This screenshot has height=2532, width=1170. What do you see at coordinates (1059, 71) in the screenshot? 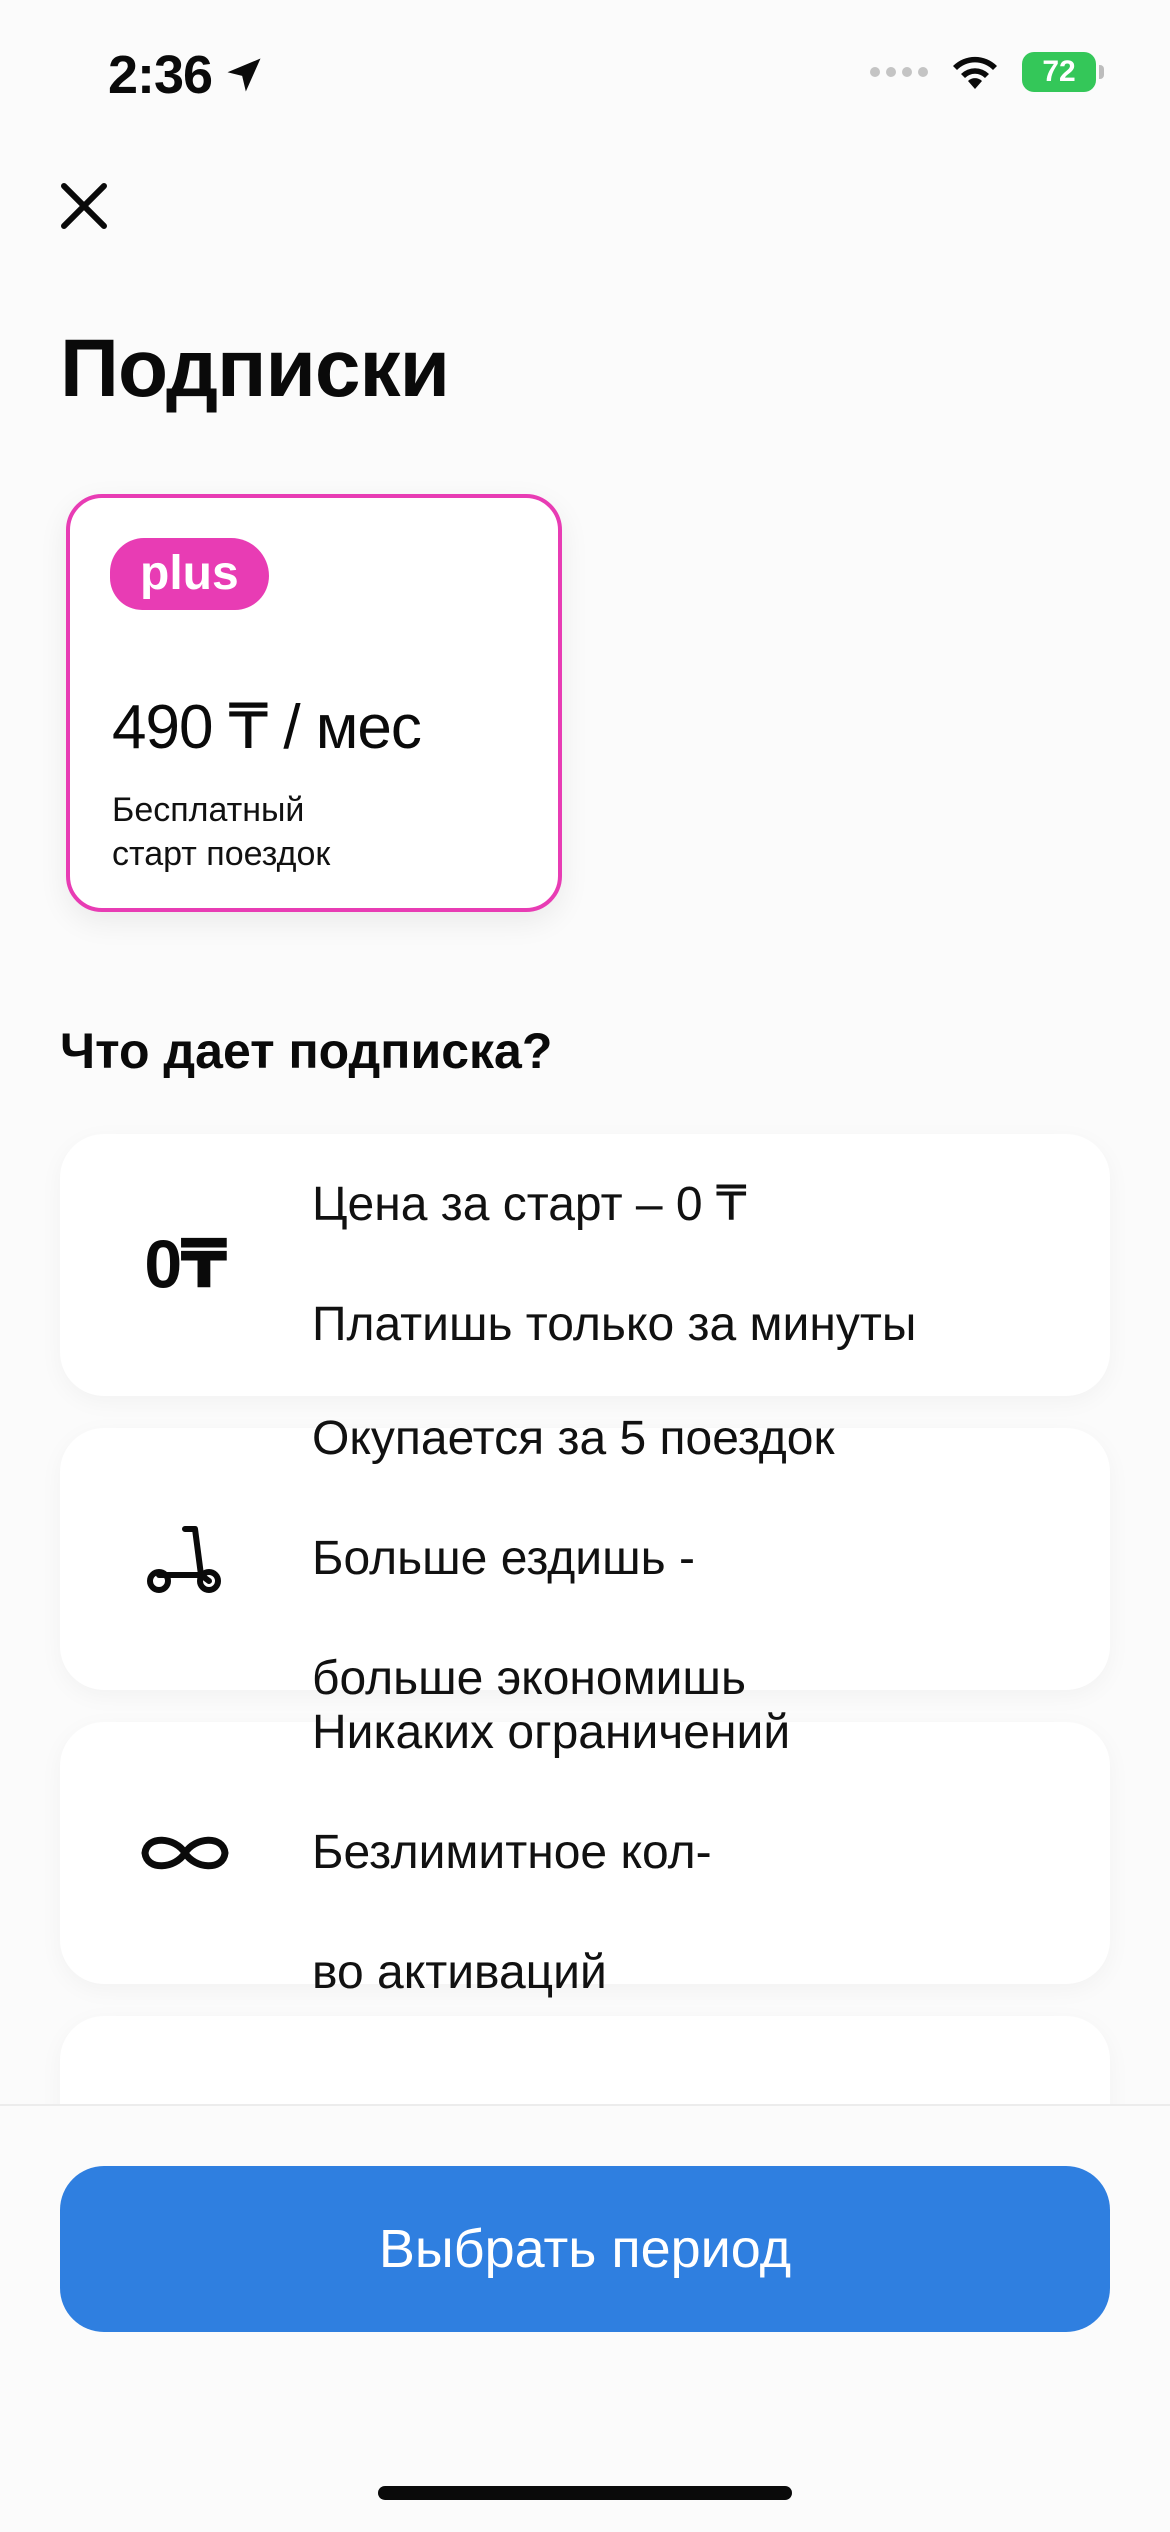
I see `battery-level: 72` at bounding box center [1059, 71].